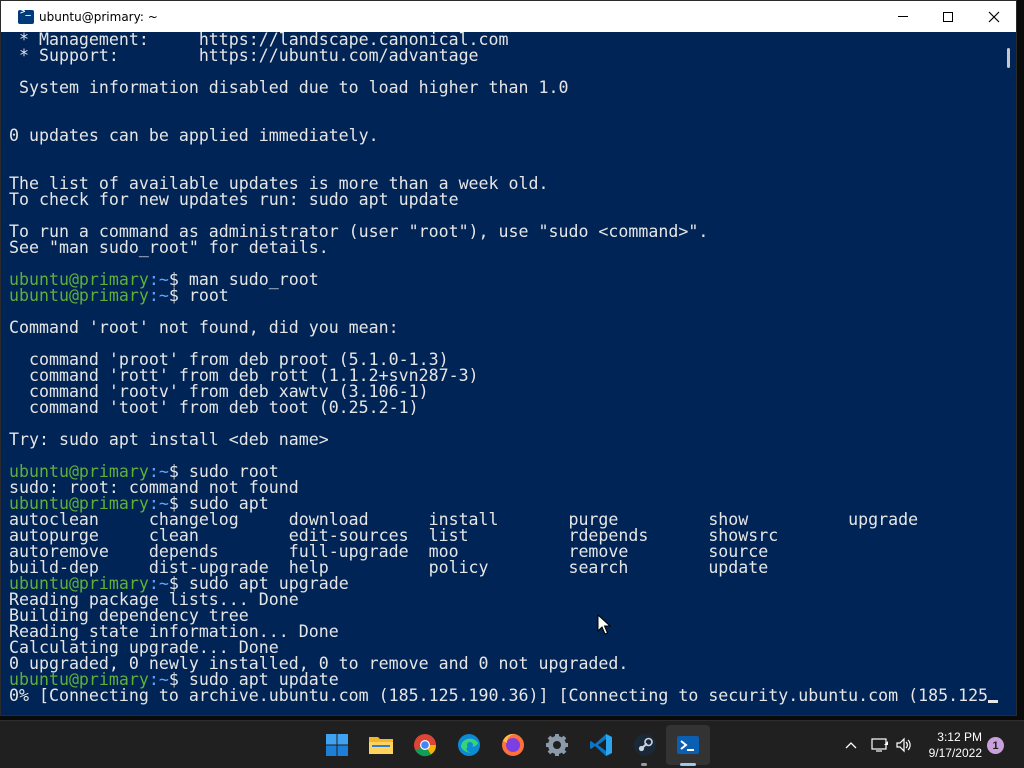  I want to click on steam-button, so click(645, 745).